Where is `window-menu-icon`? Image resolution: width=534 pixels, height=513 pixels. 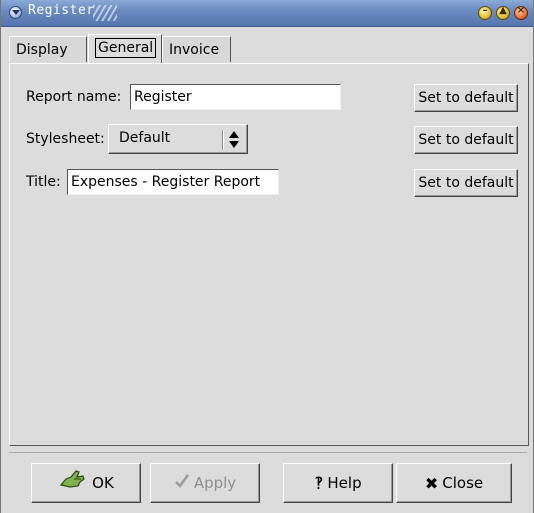
window-menu-icon is located at coordinates (15, 12).